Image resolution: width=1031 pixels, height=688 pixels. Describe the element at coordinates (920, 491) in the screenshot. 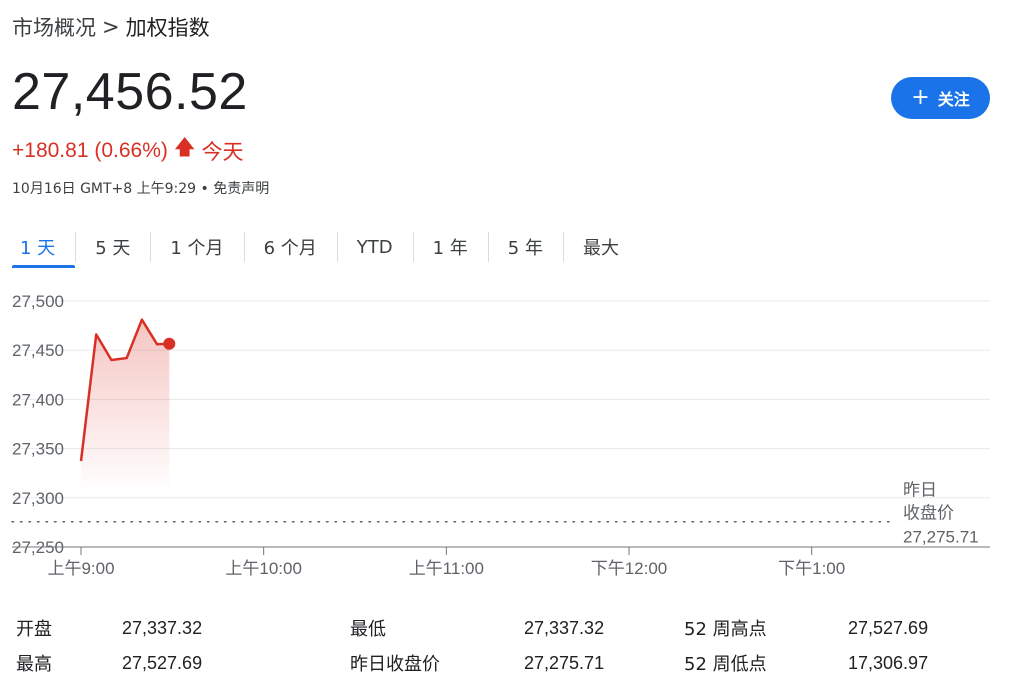

I see `previous-close-label-line1: 昨日` at that location.